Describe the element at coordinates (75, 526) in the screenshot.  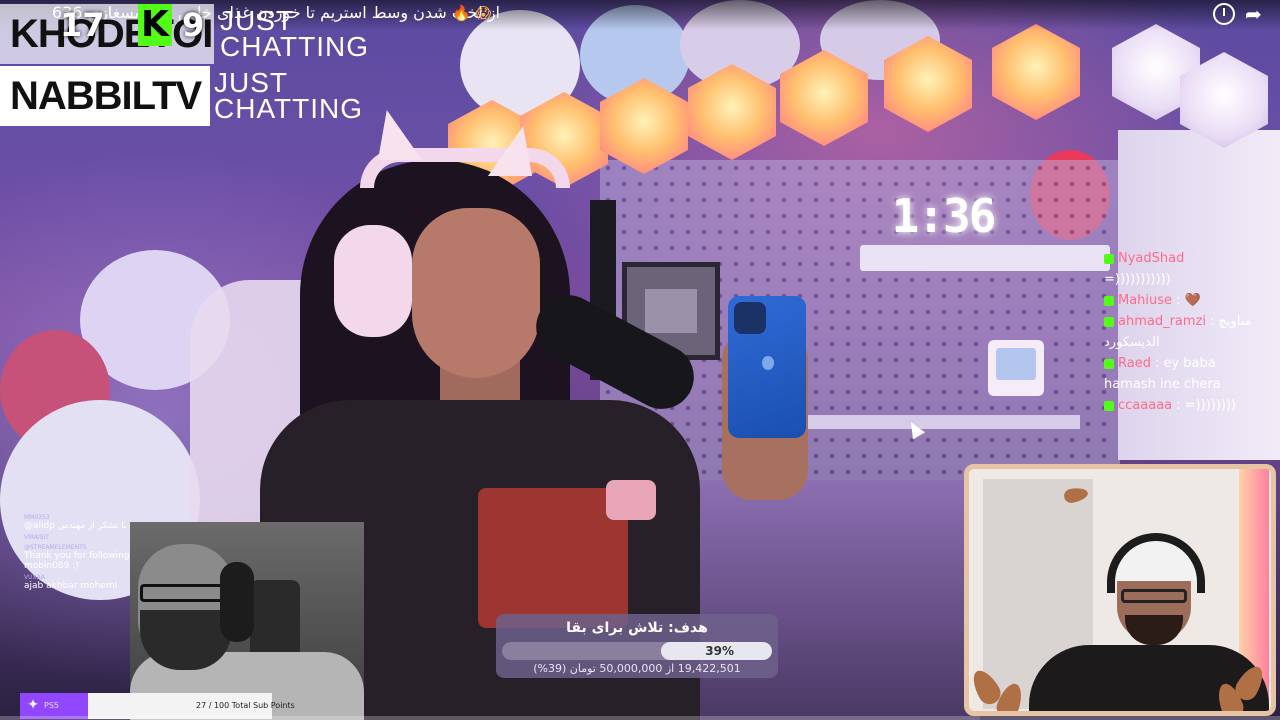
I see `chat-text: @alidp با تشکر از مهندس` at that location.